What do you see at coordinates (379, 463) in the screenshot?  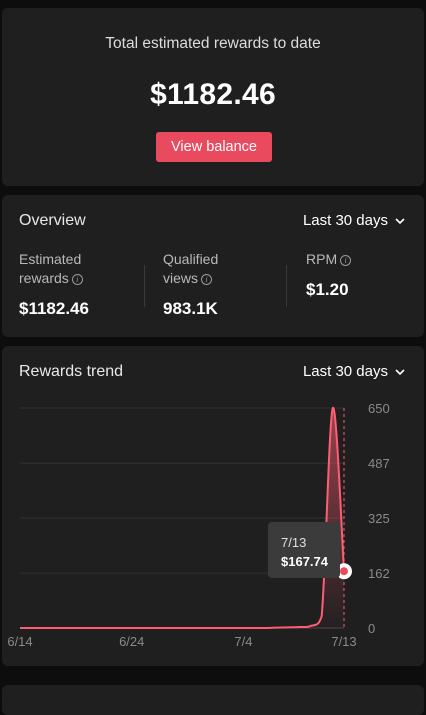 I see `y-tick-label: 487` at bounding box center [379, 463].